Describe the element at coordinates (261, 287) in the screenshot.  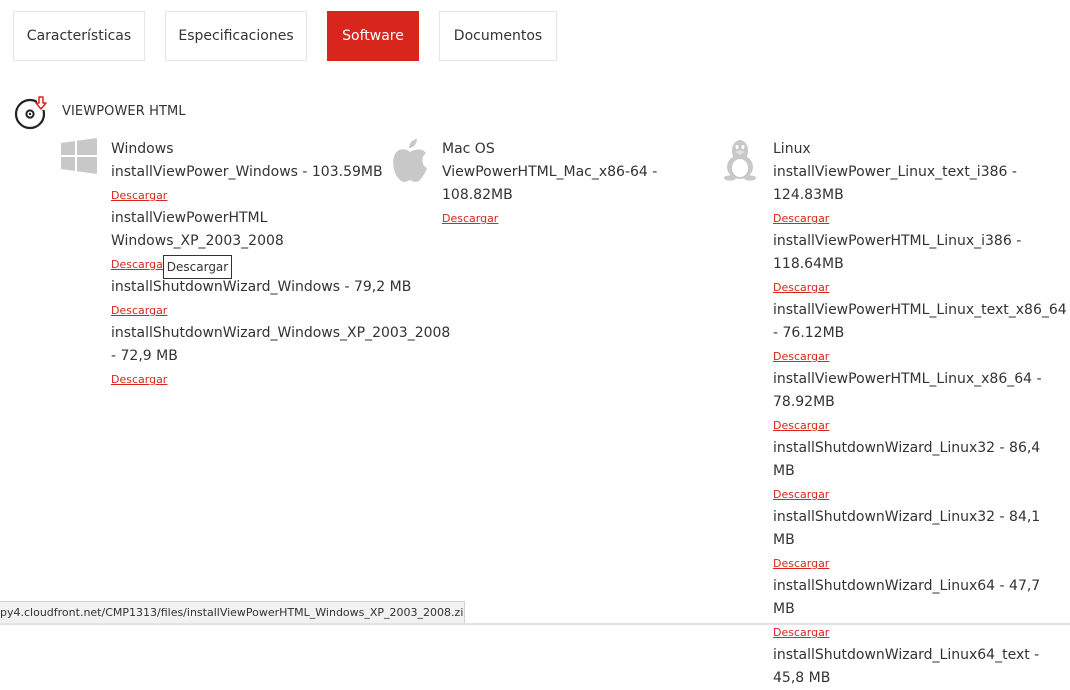
I see `file-name: installShutdownWizard_Windows - 79,2 MB` at that location.